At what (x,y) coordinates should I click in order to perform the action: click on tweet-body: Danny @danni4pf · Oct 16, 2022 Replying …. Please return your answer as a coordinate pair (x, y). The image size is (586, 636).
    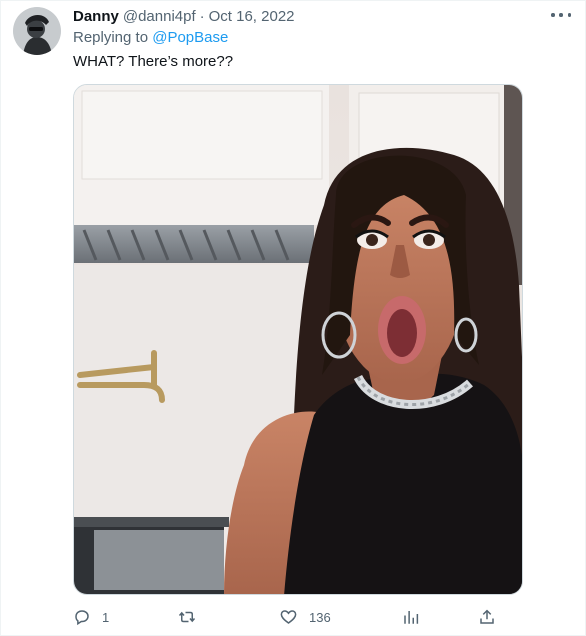
    Looking at the image, I should click on (323, 38).